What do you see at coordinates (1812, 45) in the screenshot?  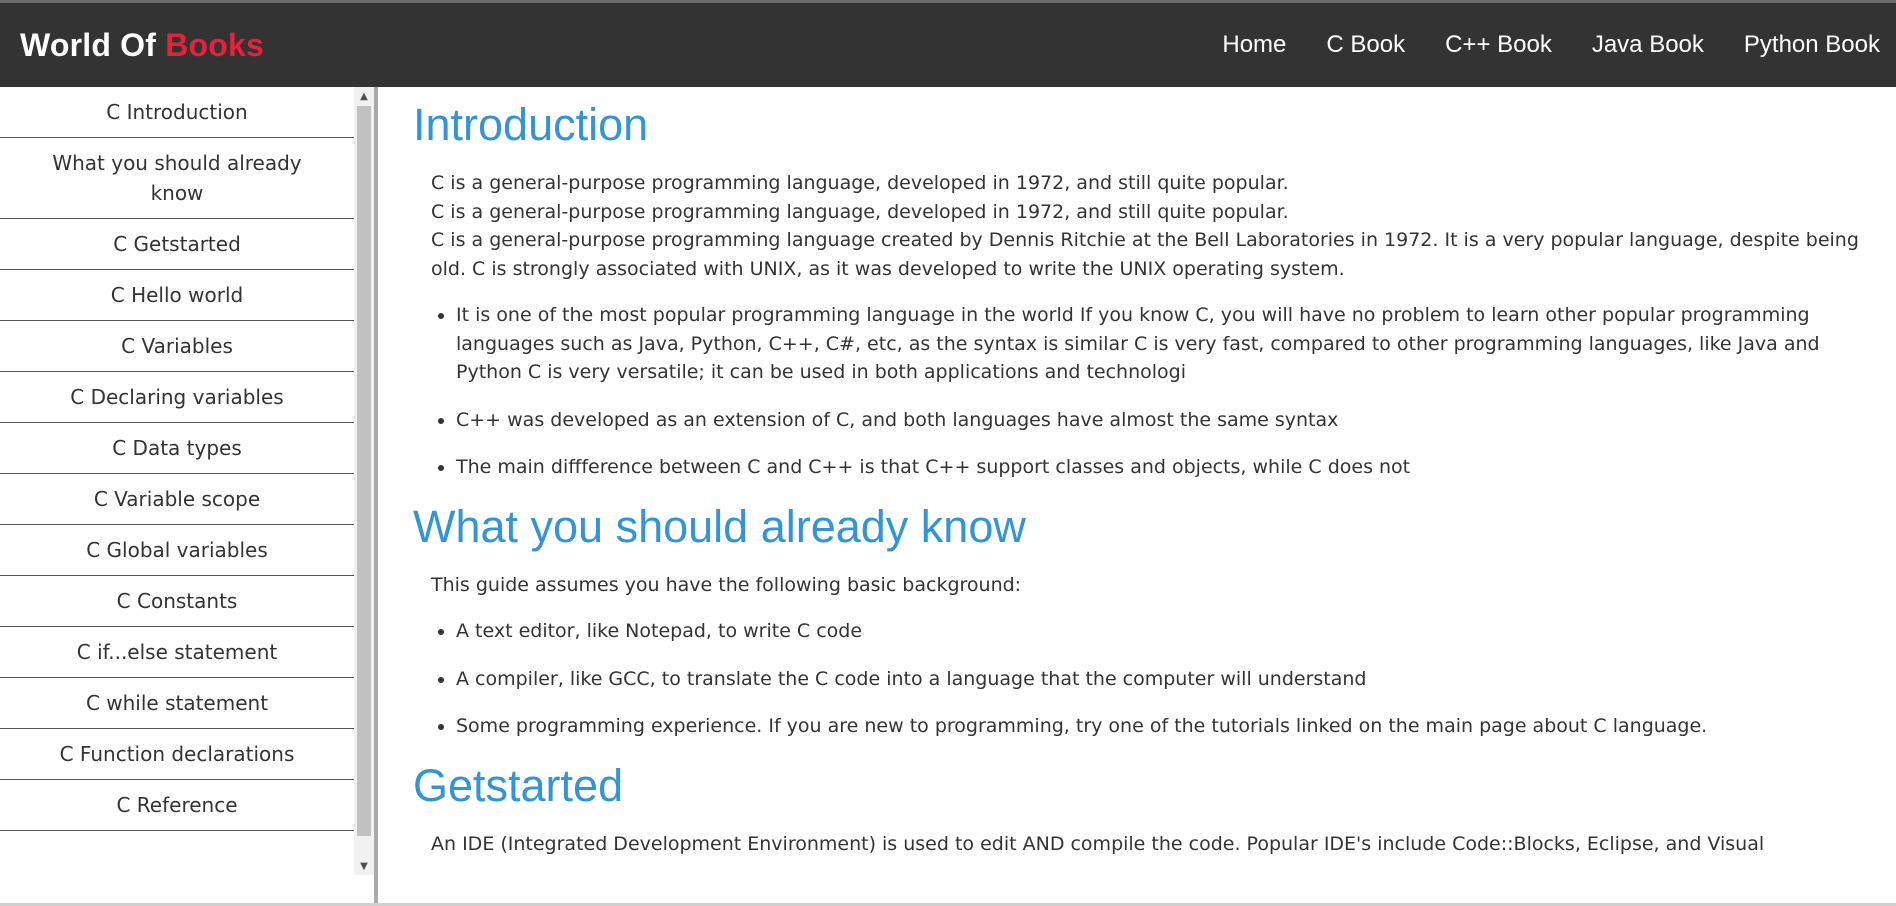 I see `nav-python-book-link: Python Book` at bounding box center [1812, 45].